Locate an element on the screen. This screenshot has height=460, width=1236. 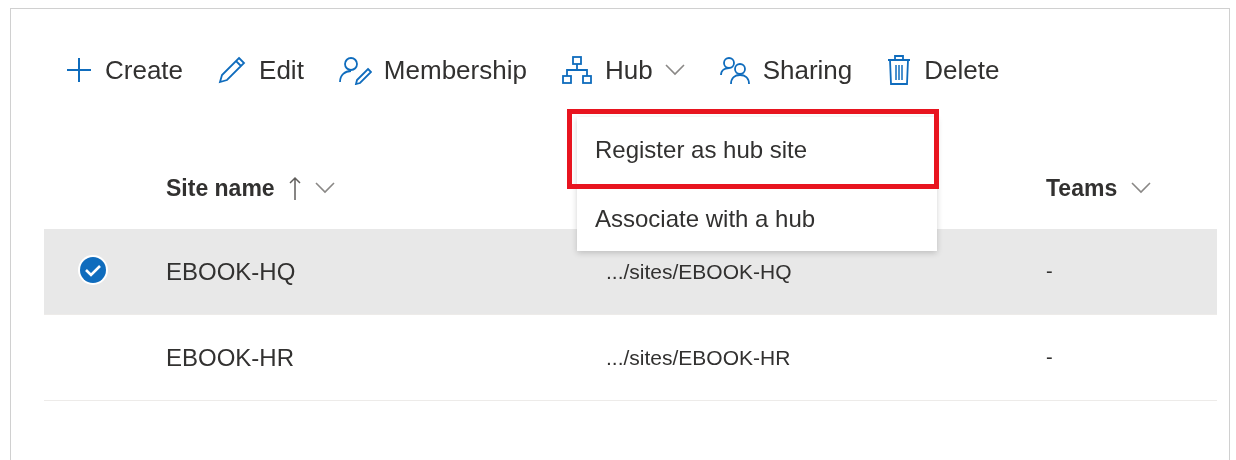
trash-icon is located at coordinates (899, 70).